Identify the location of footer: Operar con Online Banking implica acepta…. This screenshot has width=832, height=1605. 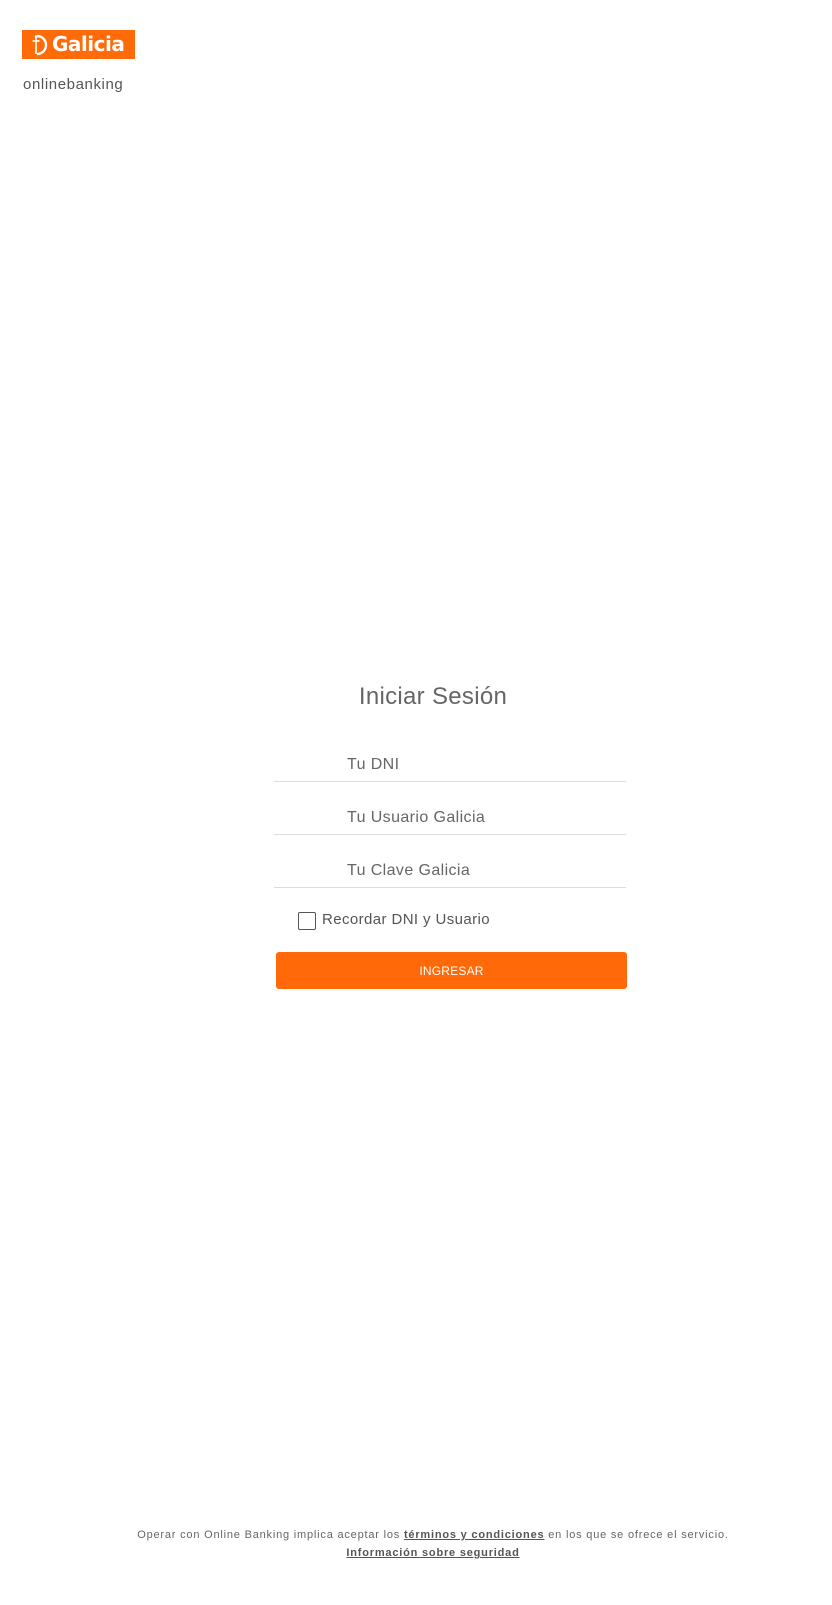
(416, 1544).